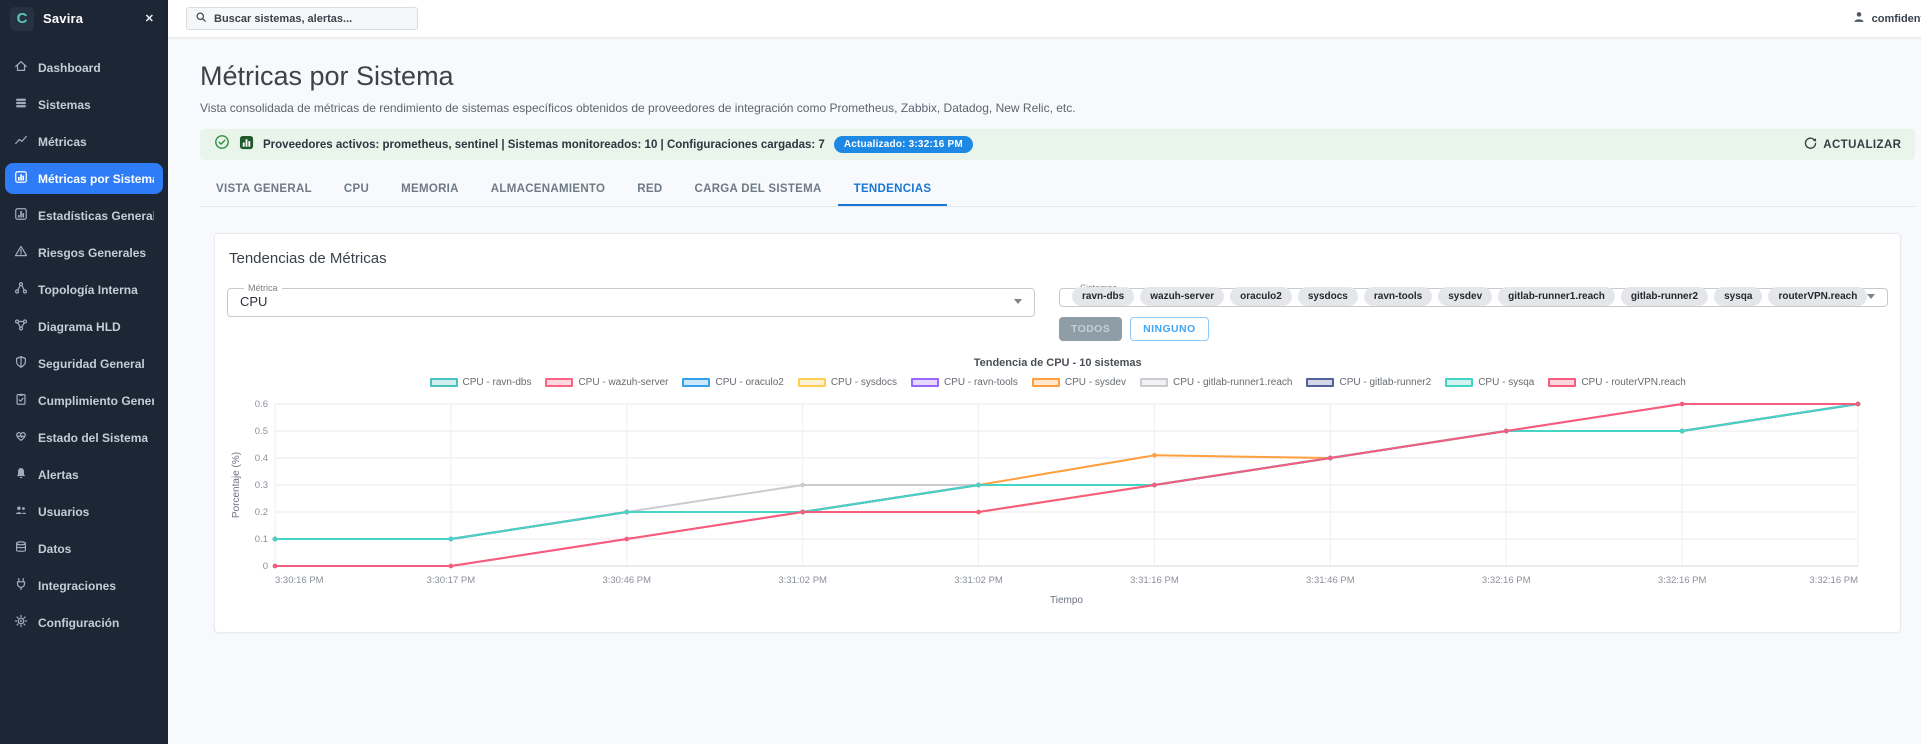  Describe the element at coordinates (21, 400) in the screenshot. I see `clipboard-check-icon` at that location.